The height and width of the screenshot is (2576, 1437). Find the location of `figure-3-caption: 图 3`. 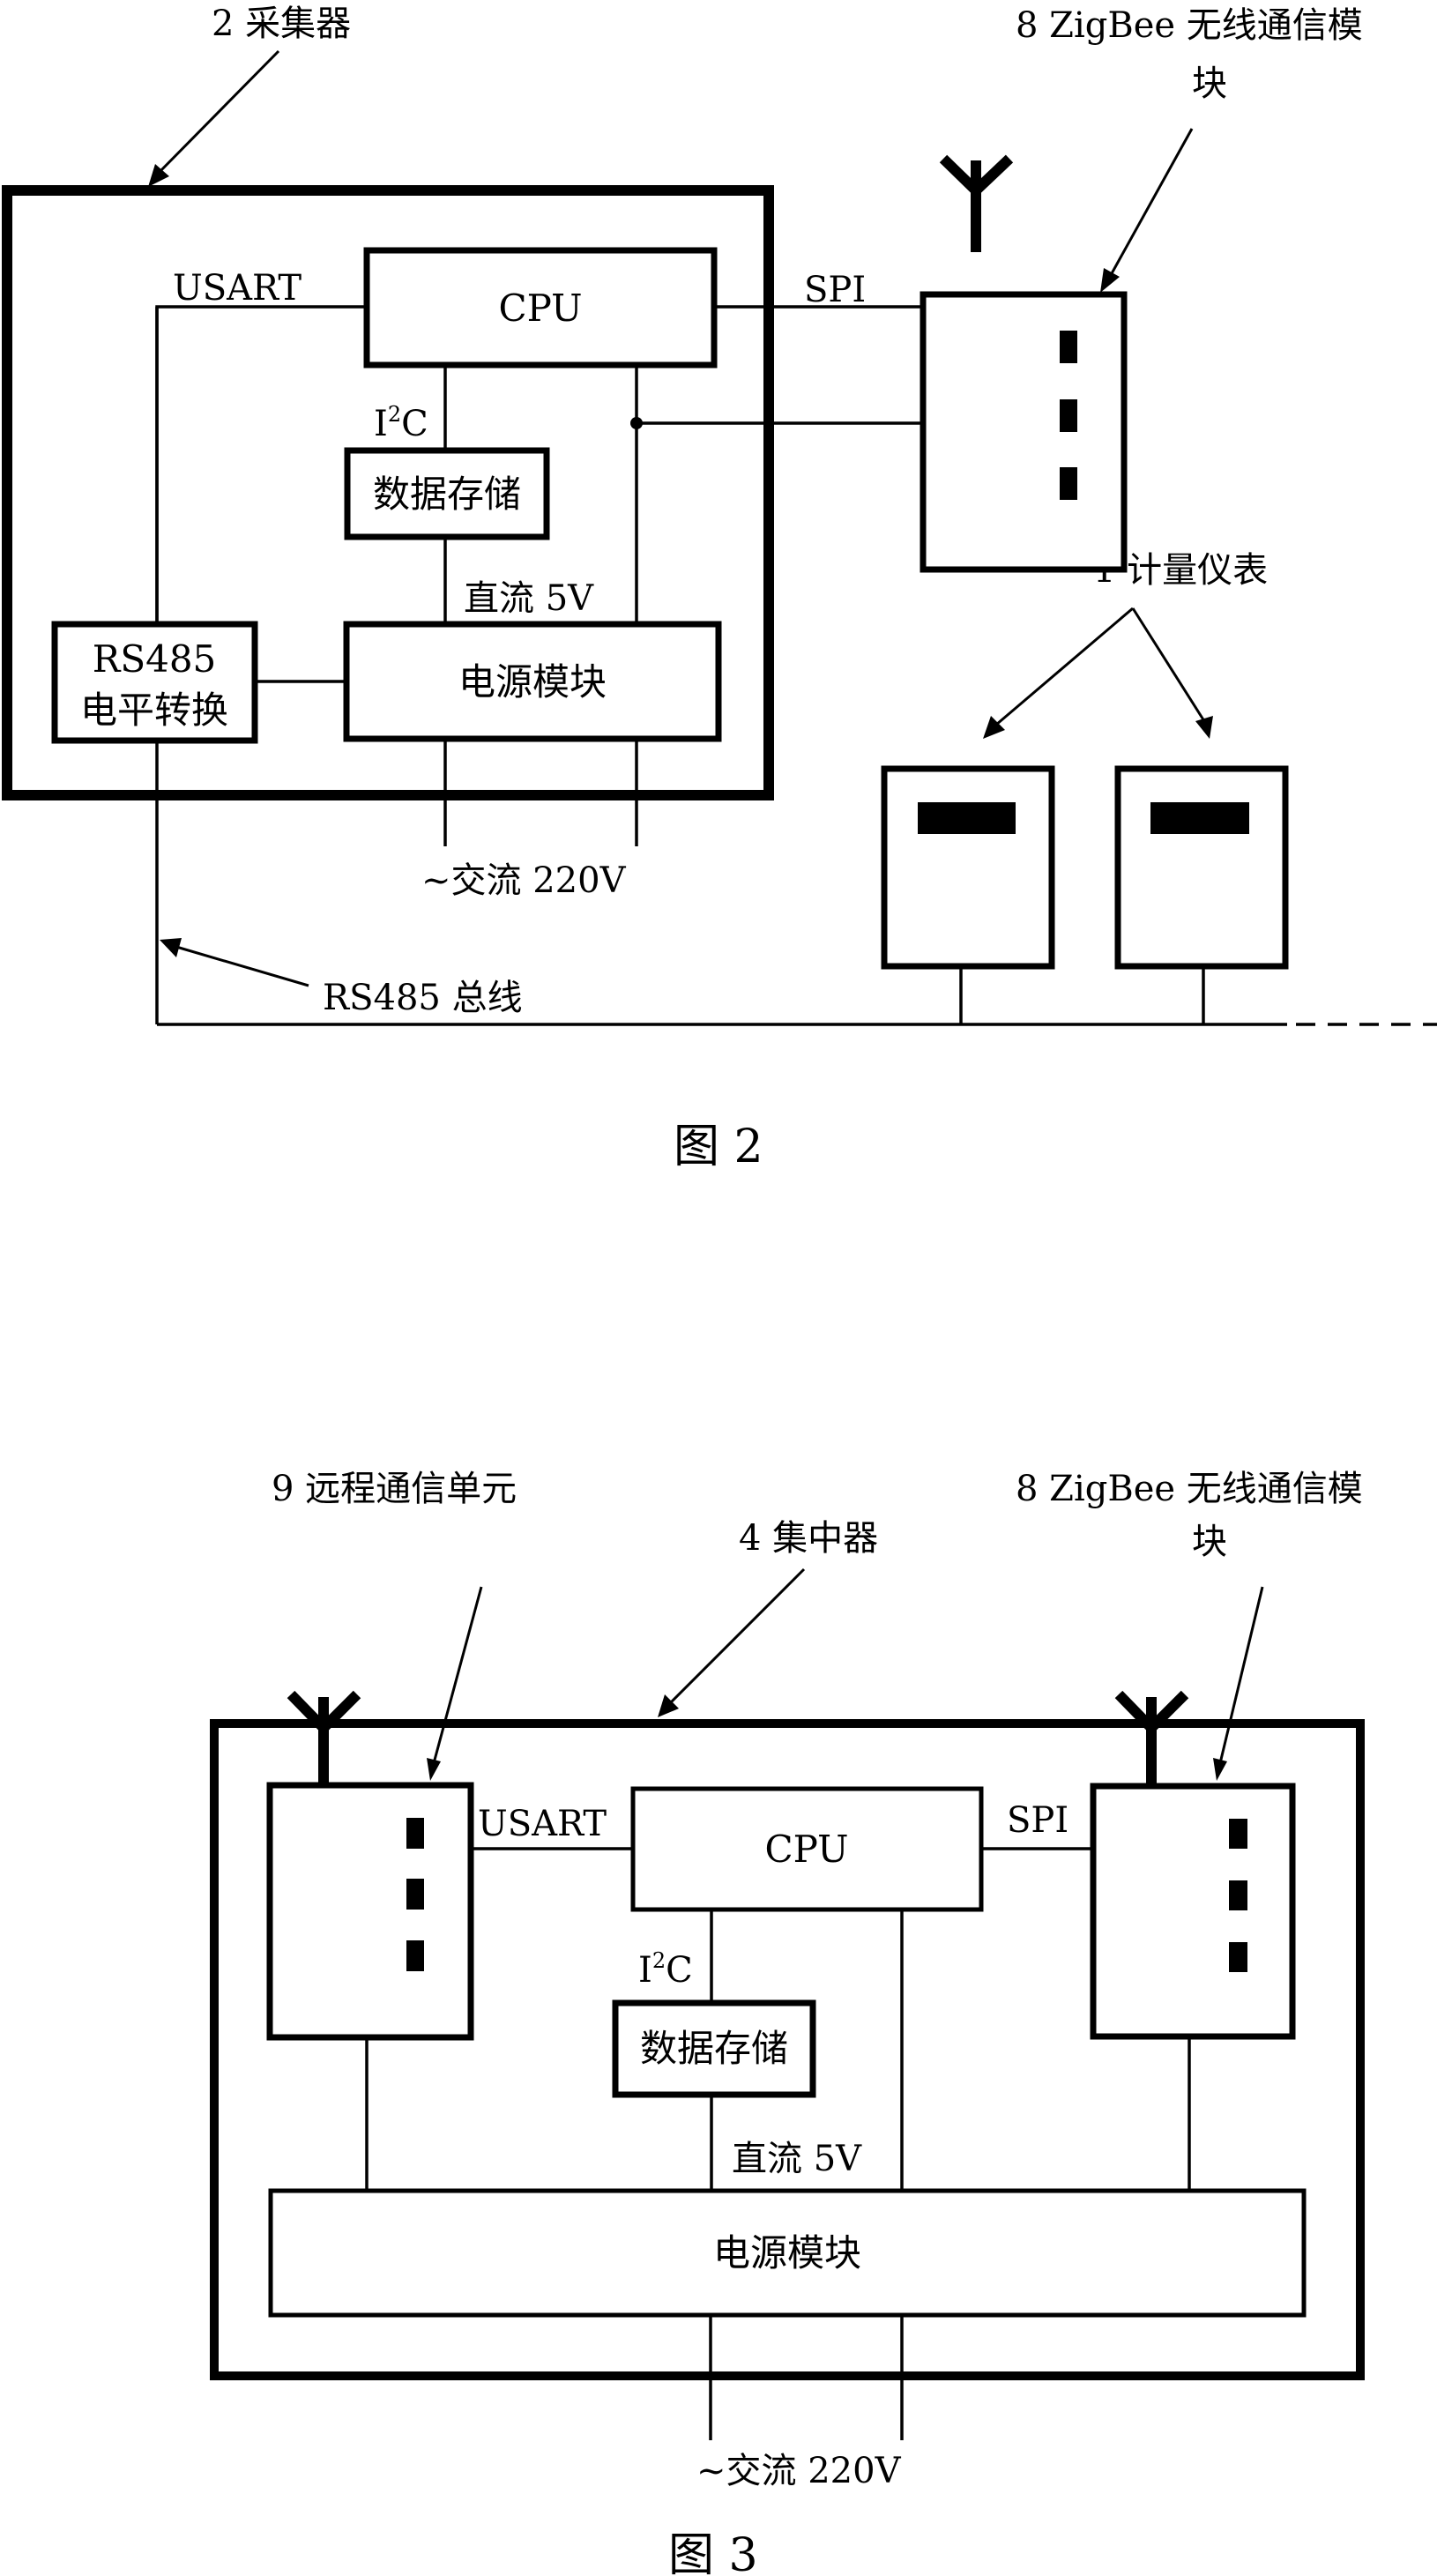

figure-3-caption: 图 3 is located at coordinates (713, 2552).